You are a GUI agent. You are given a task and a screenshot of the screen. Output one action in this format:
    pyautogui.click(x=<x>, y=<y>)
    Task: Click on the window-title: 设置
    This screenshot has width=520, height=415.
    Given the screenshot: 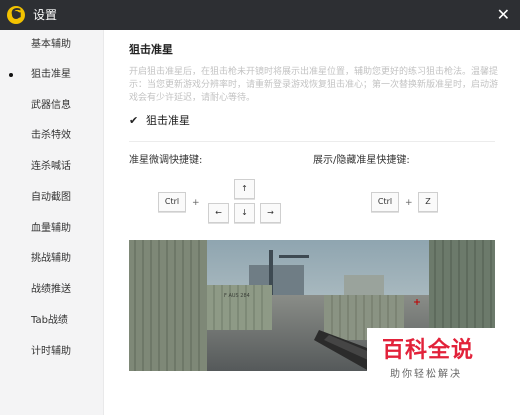 What is the action you would take?
    pyautogui.click(x=45, y=15)
    